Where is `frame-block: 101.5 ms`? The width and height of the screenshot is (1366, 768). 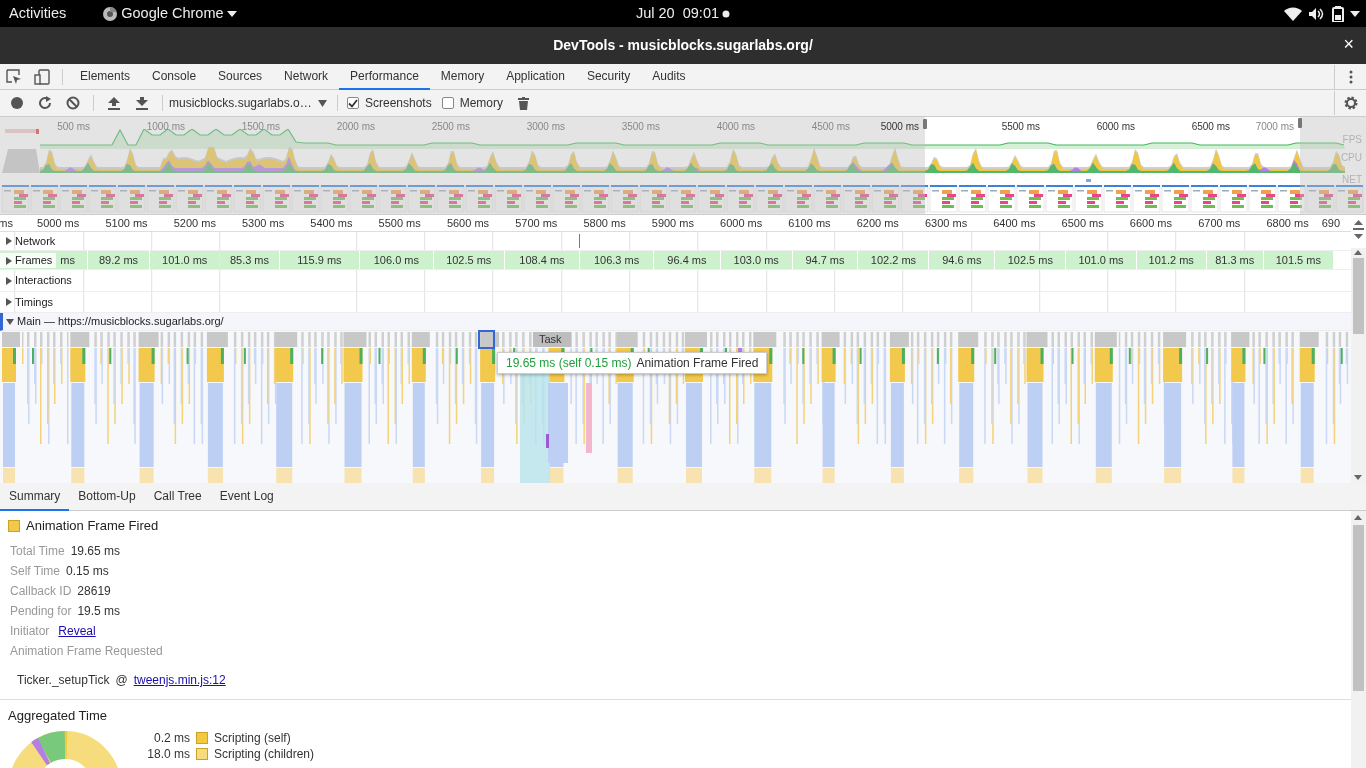 frame-block: 101.5 ms is located at coordinates (1298, 260).